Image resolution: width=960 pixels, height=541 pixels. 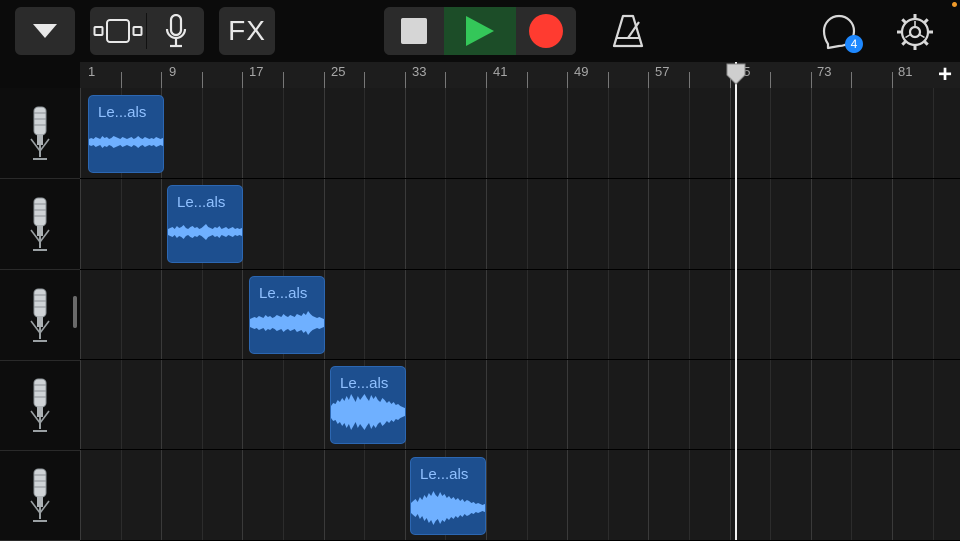 What do you see at coordinates (662, 71) in the screenshot?
I see `bar-label: 57` at bounding box center [662, 71].